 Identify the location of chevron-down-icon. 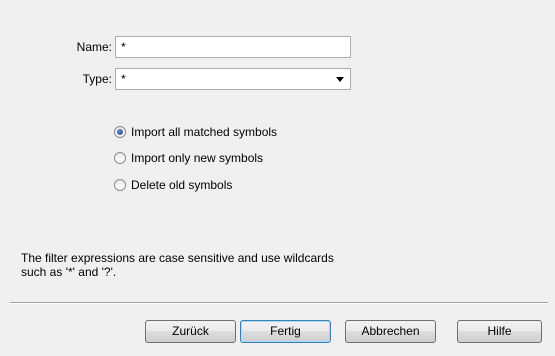
(340, 79).